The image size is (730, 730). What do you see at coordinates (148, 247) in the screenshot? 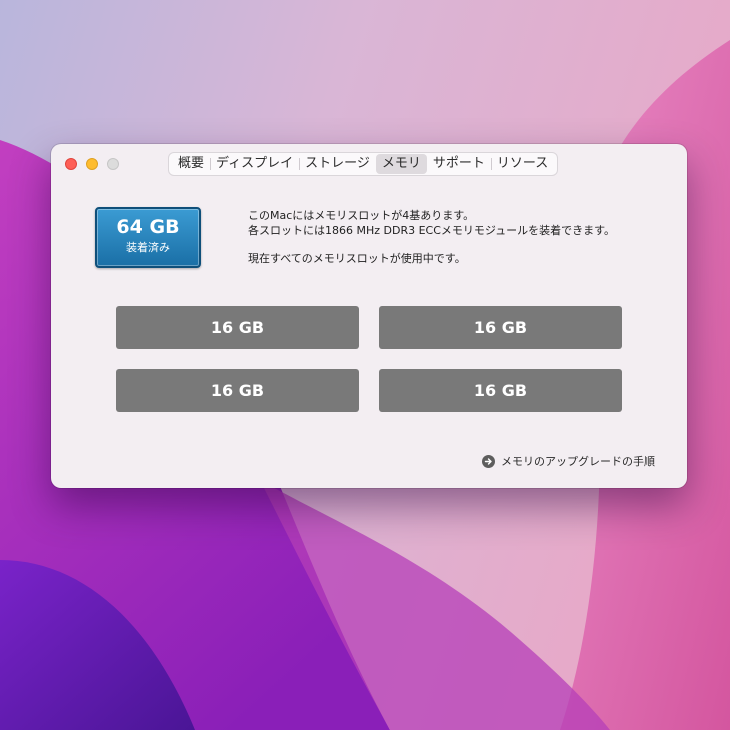
I see `memory-installed-label: 装着済み` at bounding box center [148, 247].